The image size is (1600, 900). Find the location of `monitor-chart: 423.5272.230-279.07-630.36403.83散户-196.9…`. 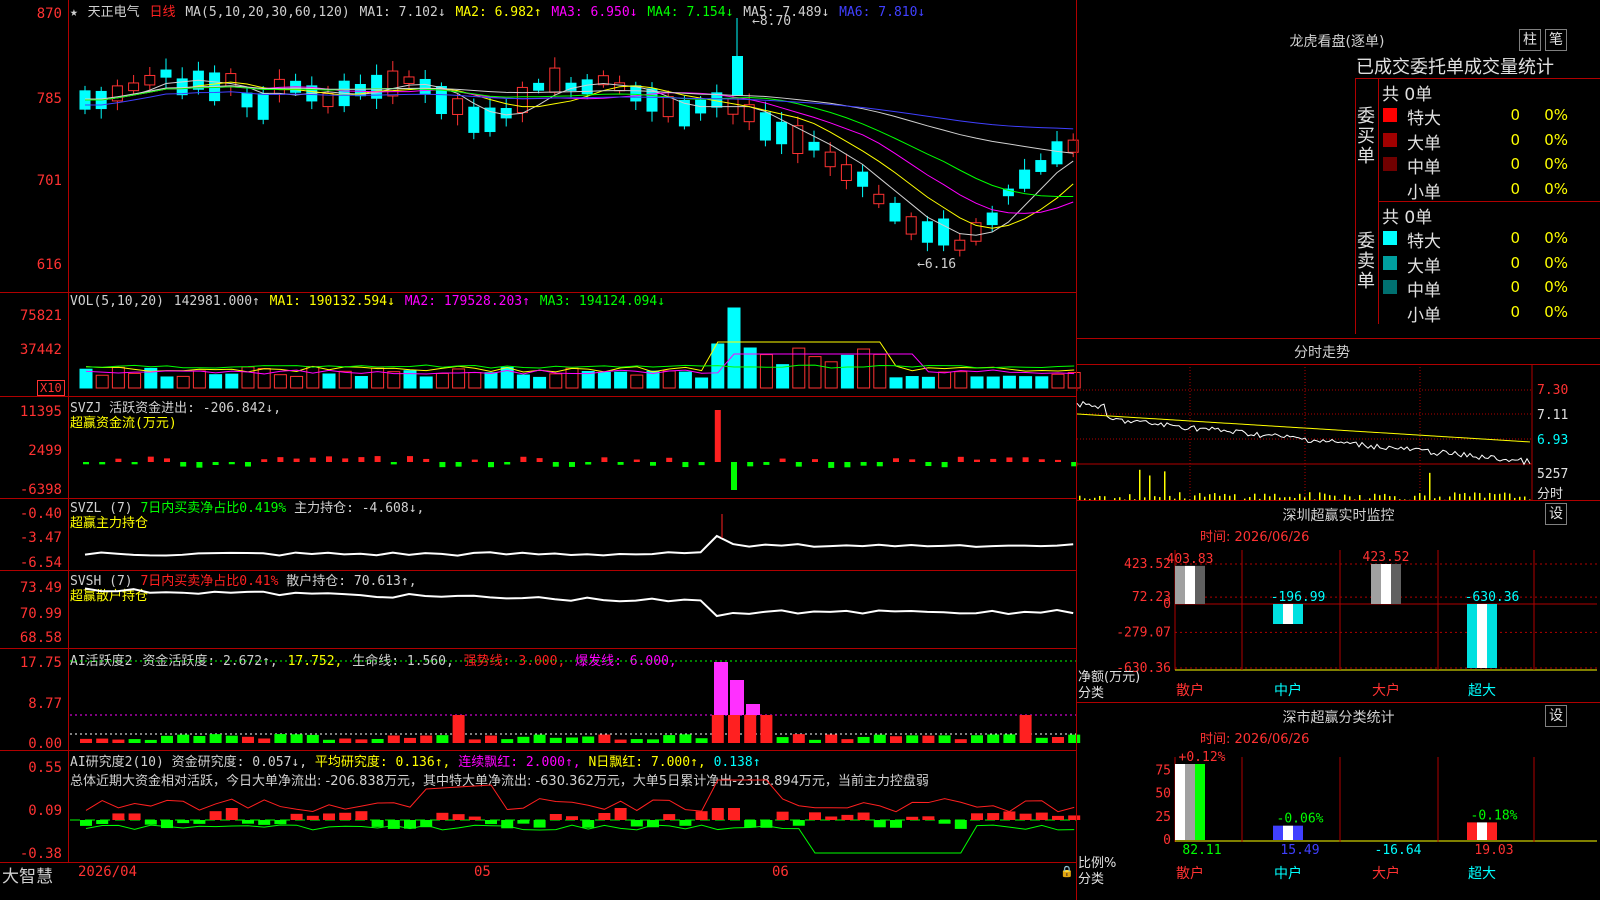

monitor-chart: 423.5272.230-279.07-630.36403.83散户-196.9… is located at coordinates (1338, 601).